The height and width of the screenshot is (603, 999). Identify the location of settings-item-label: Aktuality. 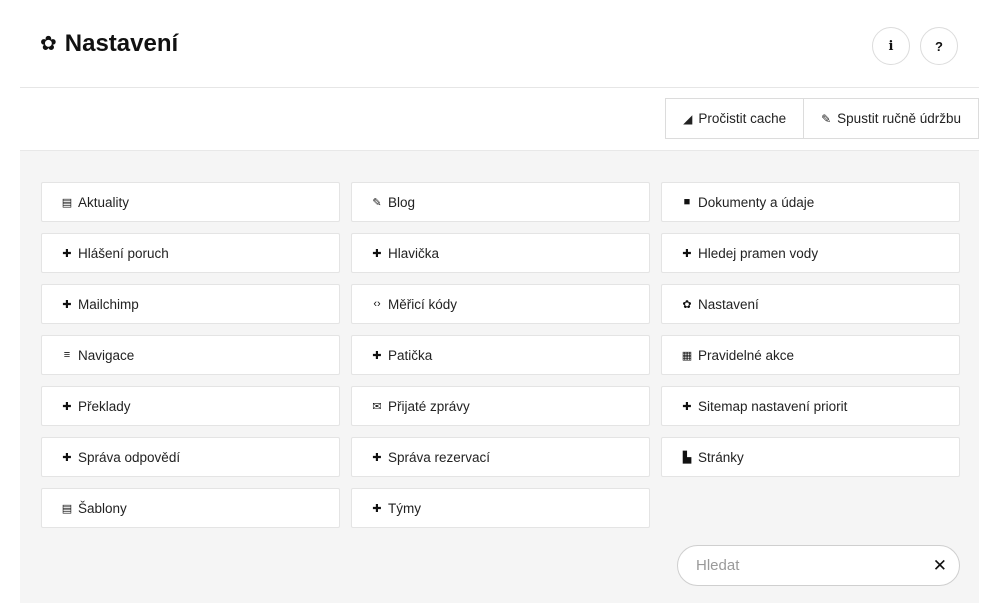
(104, 202).